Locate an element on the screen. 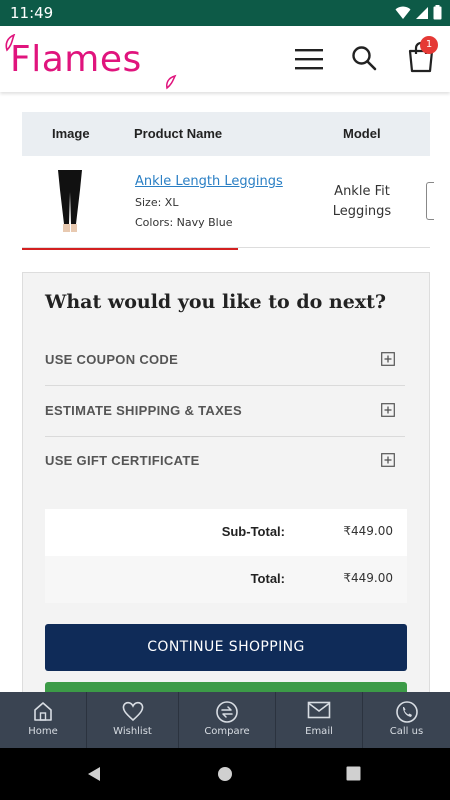  continue-shopping-button: CONTINUE SHOPPING is located at coordinates (226, 647).